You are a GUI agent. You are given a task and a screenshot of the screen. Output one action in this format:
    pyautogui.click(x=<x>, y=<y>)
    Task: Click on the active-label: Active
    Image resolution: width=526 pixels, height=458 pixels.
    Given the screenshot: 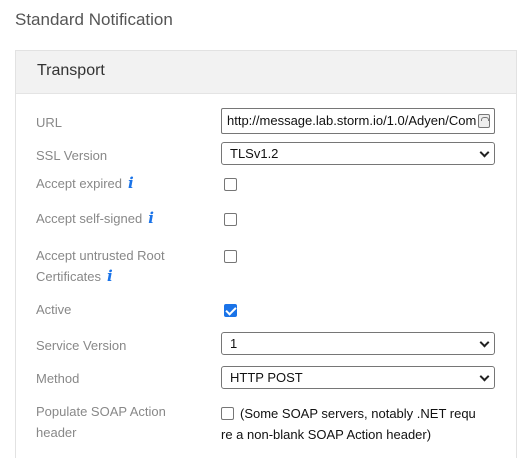 What is the action you would take?
    pyautogui.click(x=54, y=309)
    